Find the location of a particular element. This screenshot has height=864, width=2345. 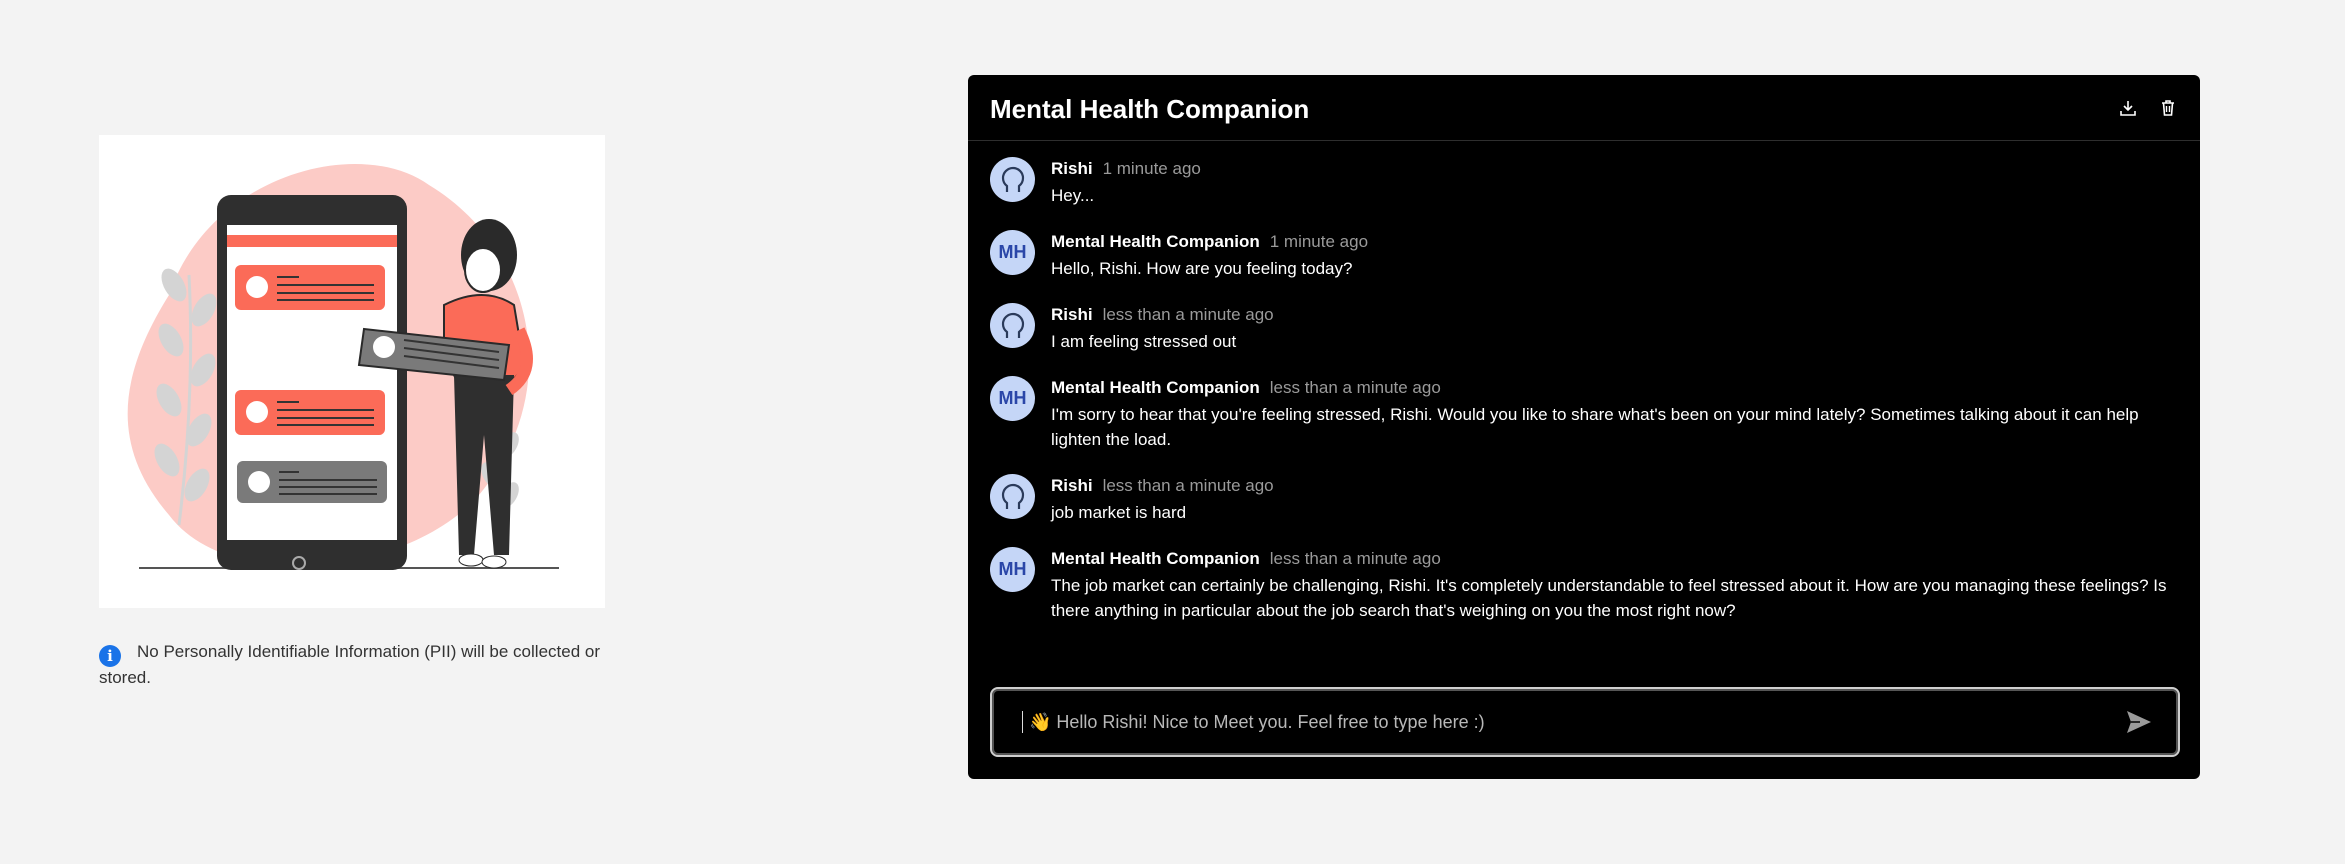

message-text: I am feeling stressed out is located at coordinates (1144, 341).